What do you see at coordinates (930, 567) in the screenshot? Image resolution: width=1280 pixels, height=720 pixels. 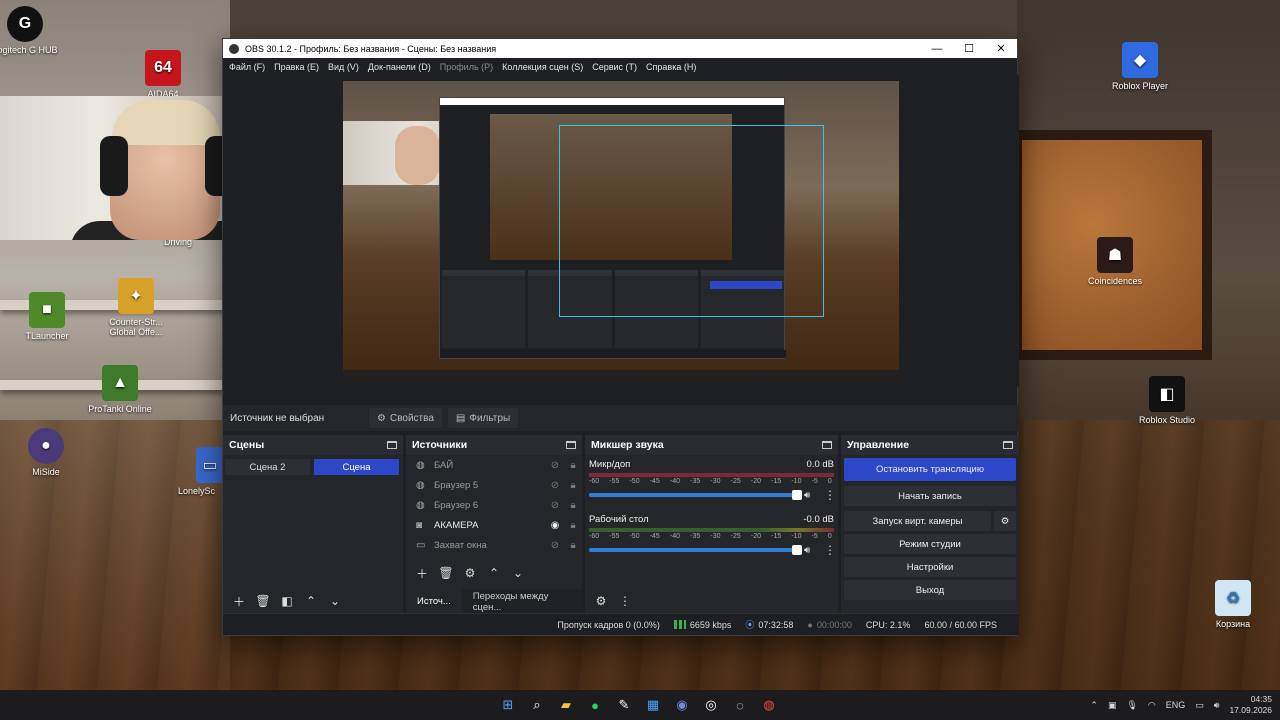 I see `settings-button: Настройки` at bounding box center [930, 567].